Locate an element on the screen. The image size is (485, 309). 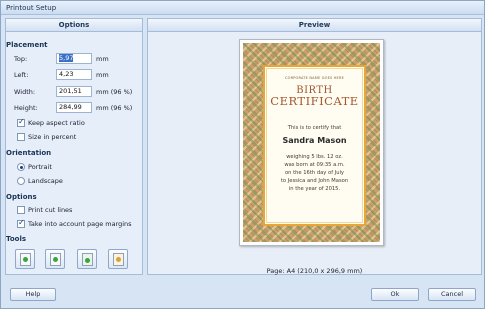
certificate-name: Sandra Mason is located at coordinates (314, 140).